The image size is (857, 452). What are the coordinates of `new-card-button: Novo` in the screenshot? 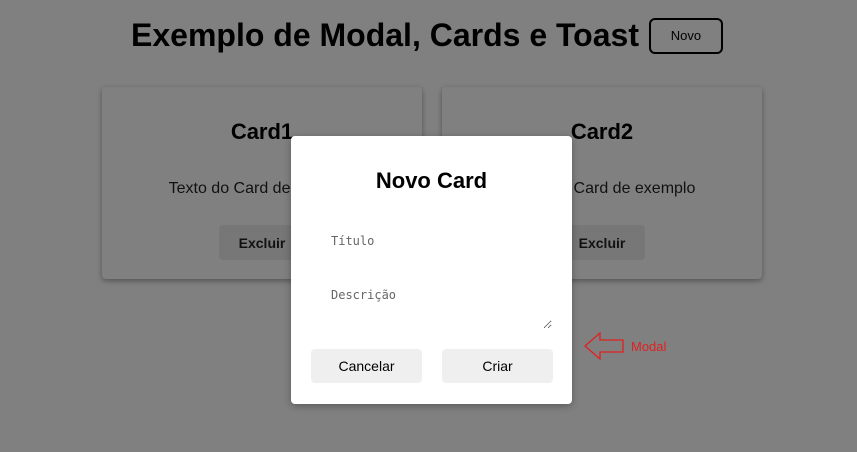 It's located at (685, 35).